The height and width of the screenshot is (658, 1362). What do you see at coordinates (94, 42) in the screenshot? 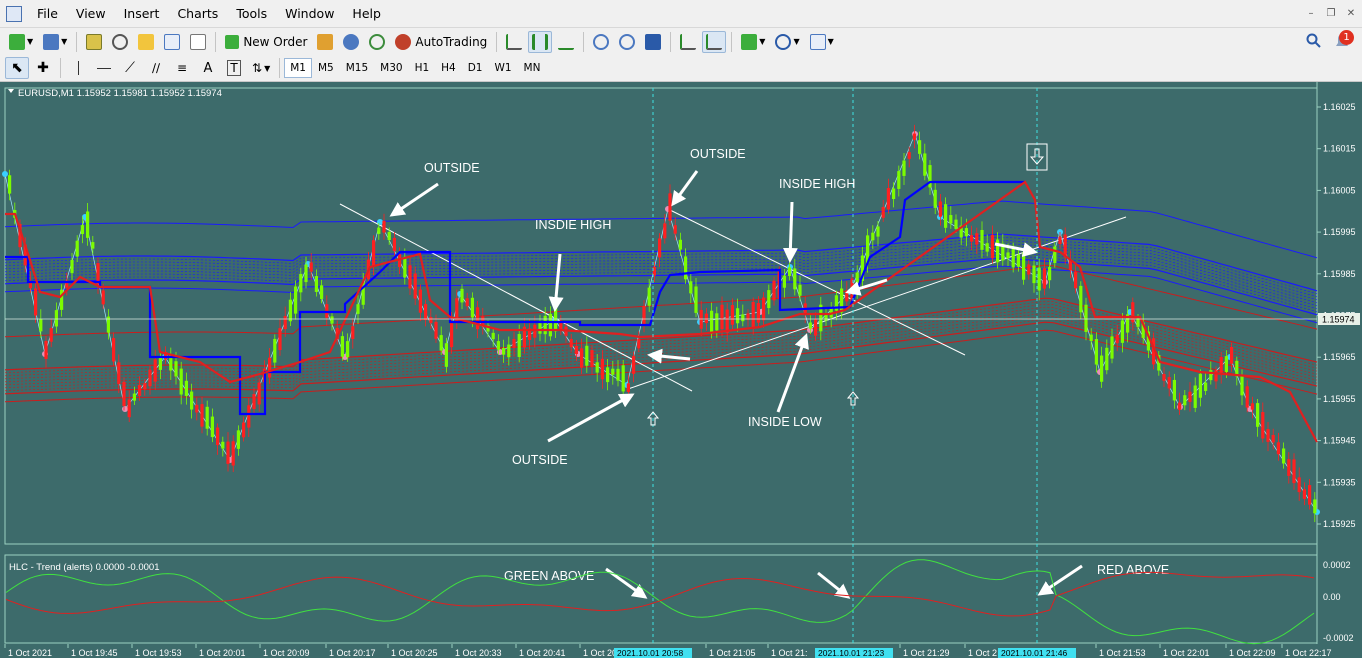
I see `market-watch-button` at bounding box center [94, 42].